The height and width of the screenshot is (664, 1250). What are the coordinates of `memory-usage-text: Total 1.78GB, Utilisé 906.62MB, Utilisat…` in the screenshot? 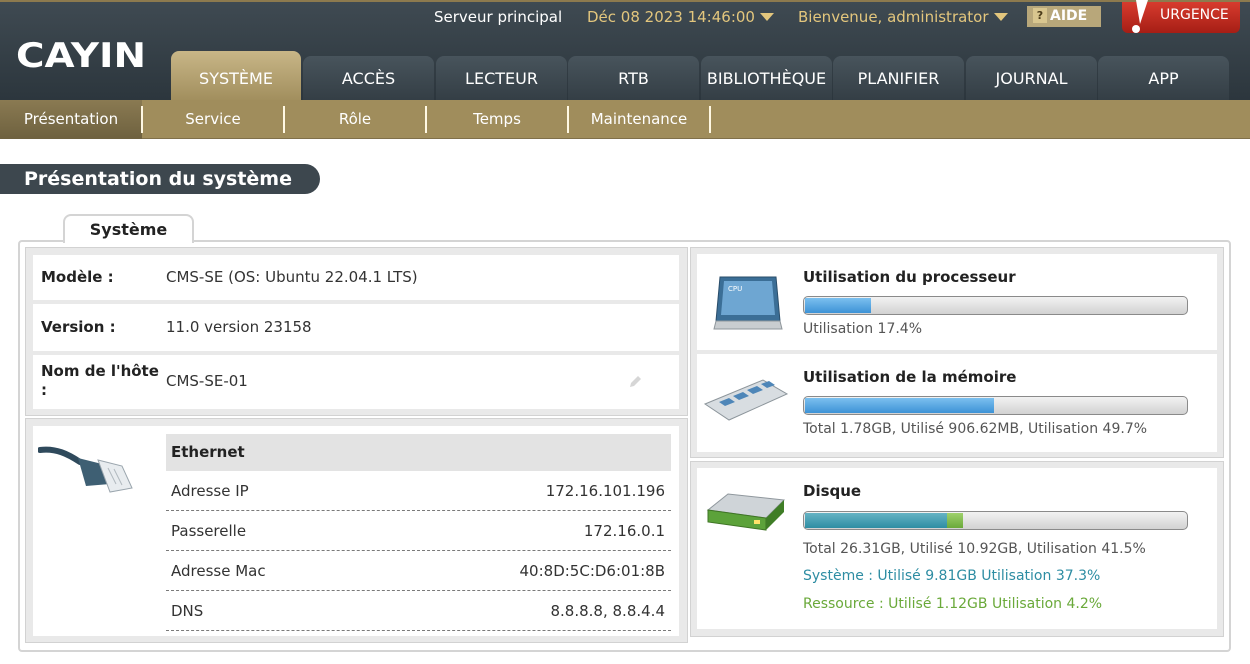 It's located at (975, 429).